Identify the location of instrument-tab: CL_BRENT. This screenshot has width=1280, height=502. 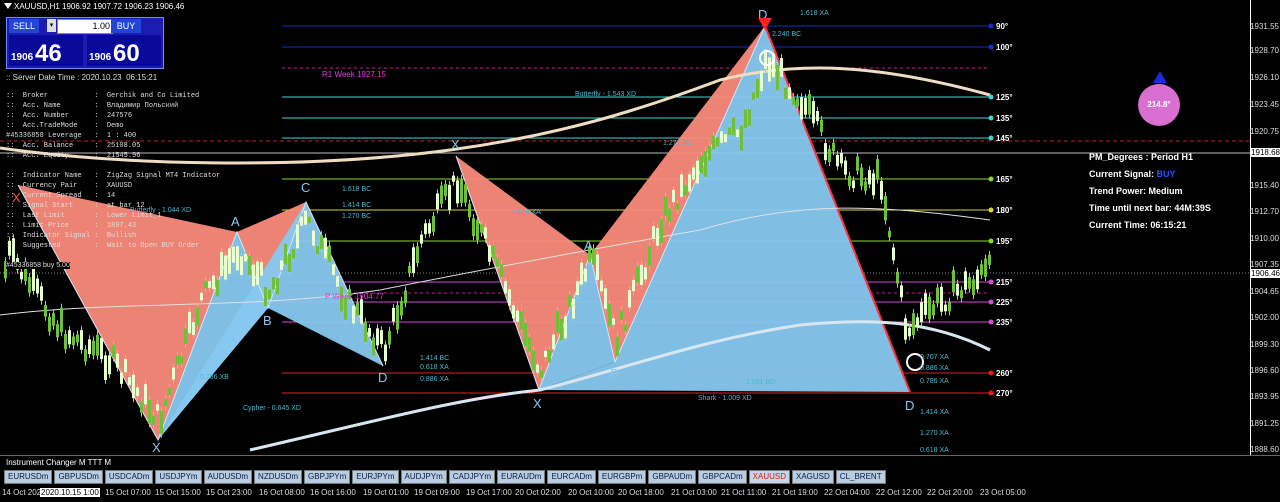
(860, 477).